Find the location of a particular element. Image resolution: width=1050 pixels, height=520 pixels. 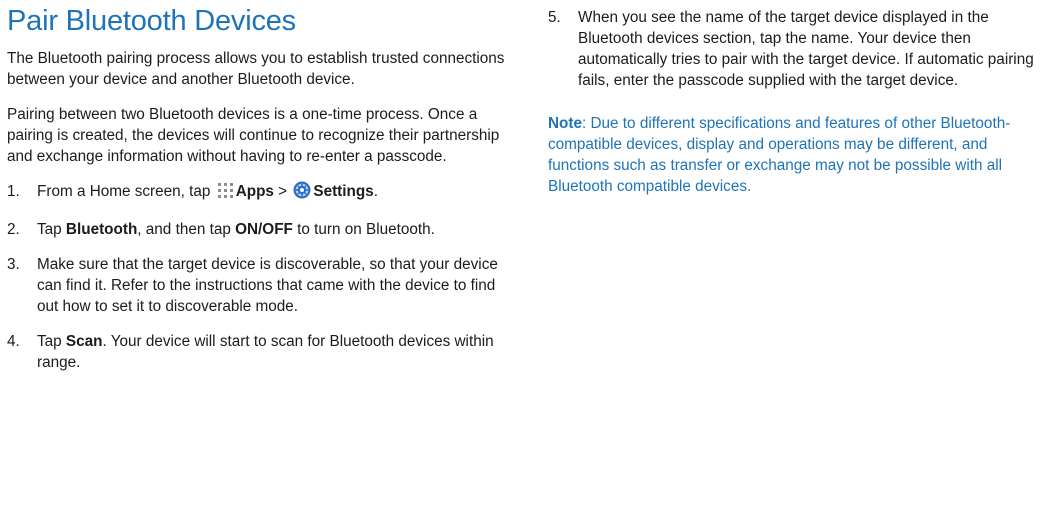

page-title: Pair Bluetooth Devices is located at coordinates (151, 21).